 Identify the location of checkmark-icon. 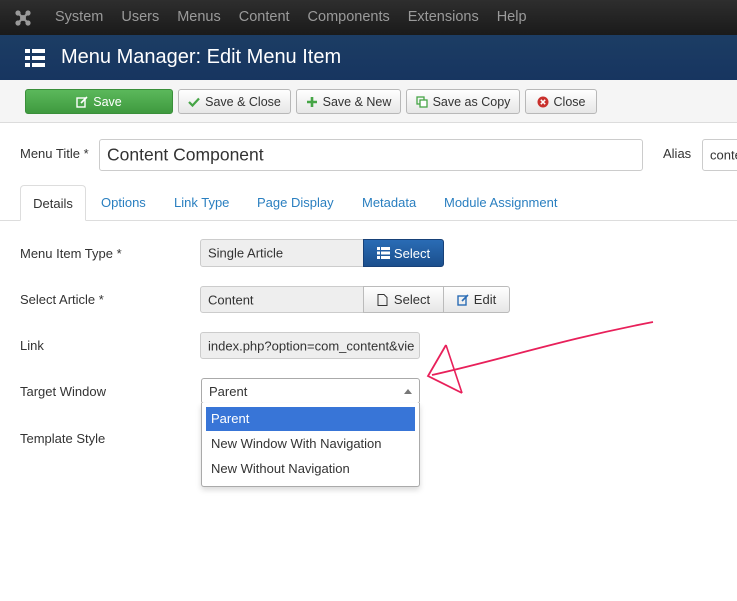
(194, 102).